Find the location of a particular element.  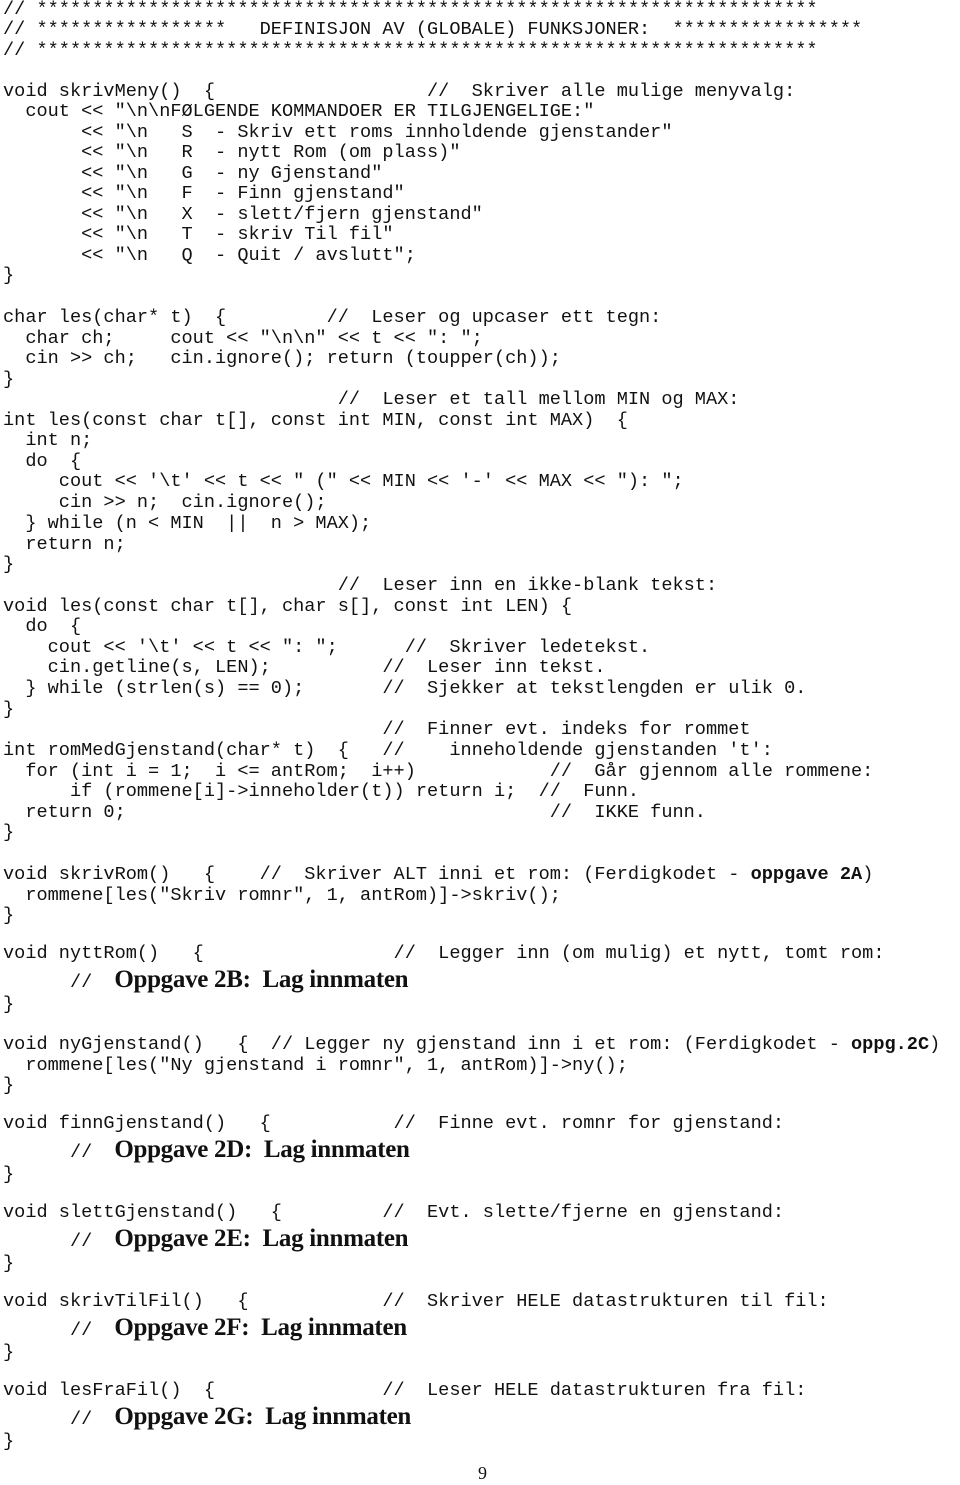

page-number: 9 is located at coordinates (482, 1473).